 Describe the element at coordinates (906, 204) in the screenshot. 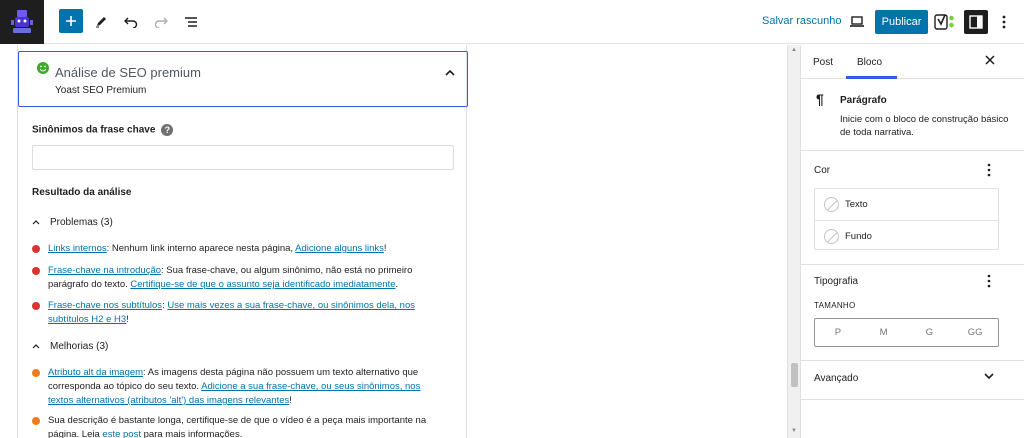

I see `color-text-option: Texto` at that location.